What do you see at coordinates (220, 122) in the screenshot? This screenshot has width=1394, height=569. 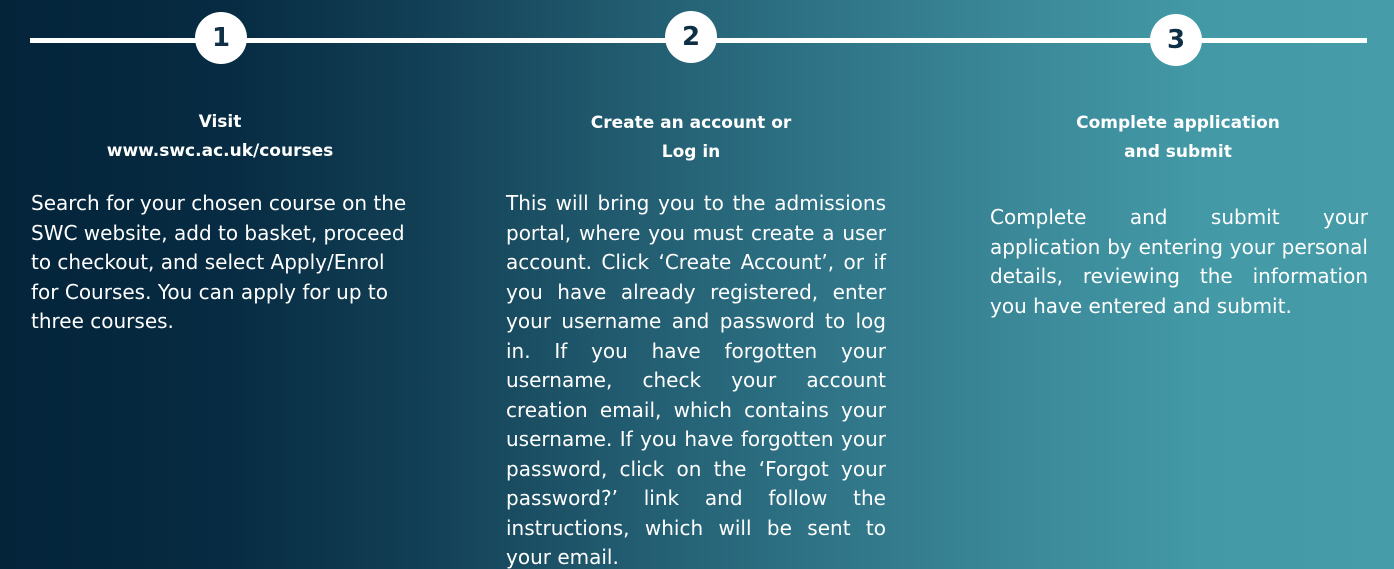 I see `step-1-title-line-1: Visit` at bounding box center [220, 122].